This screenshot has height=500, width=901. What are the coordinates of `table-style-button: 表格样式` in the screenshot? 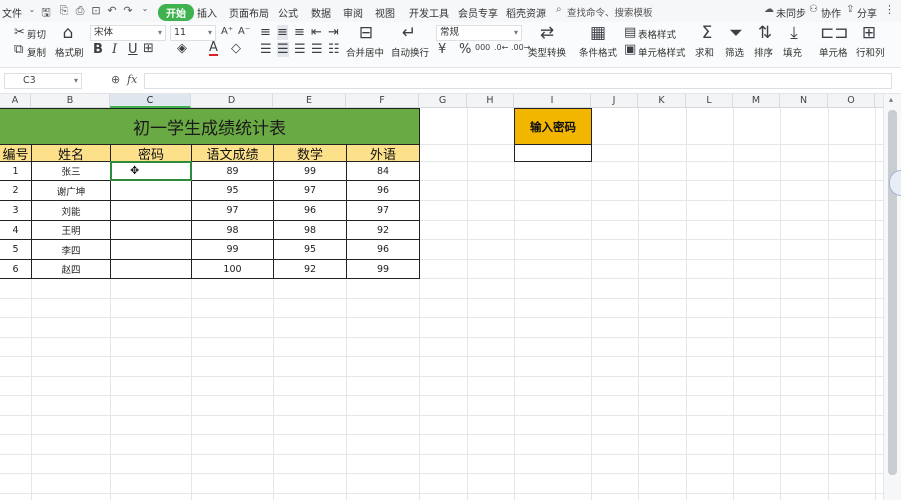 It's located at (657, 34).